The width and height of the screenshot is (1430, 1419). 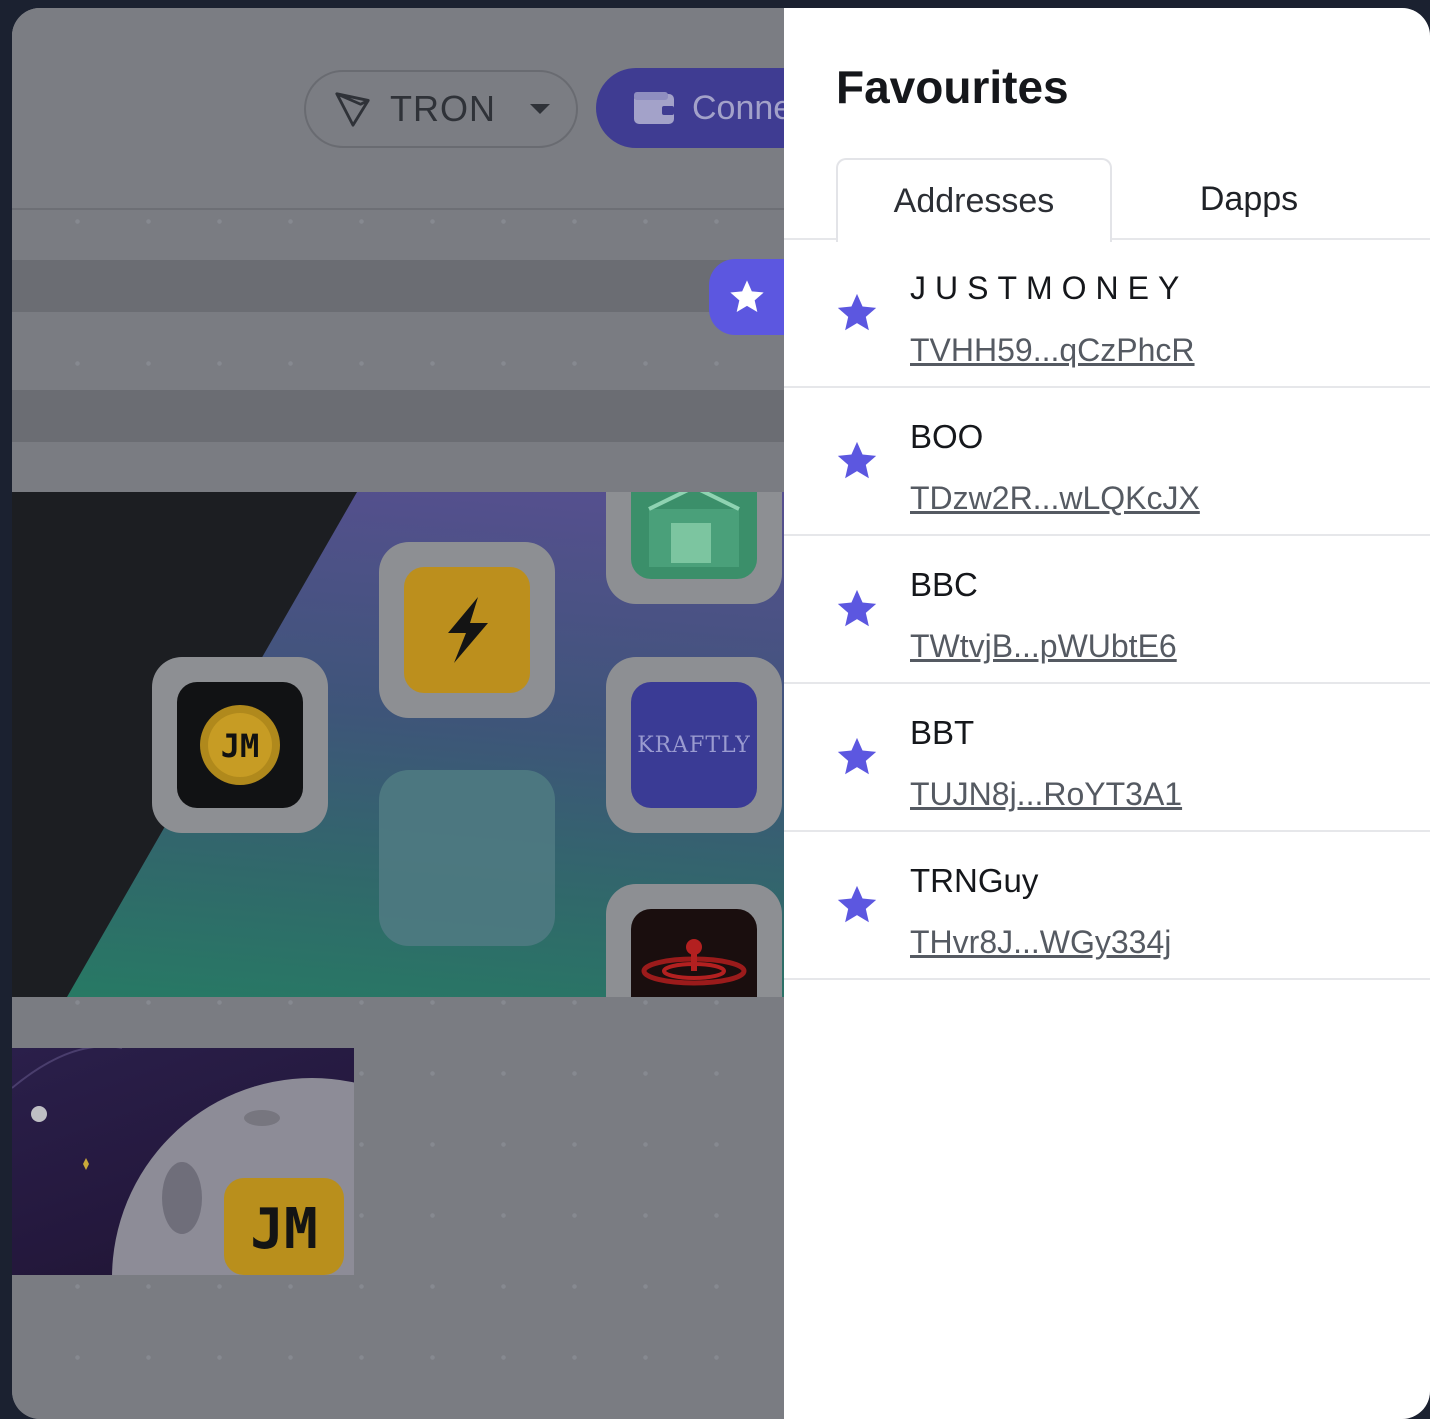 I want to click on network-label: TRON, so click(x=443, y=108).